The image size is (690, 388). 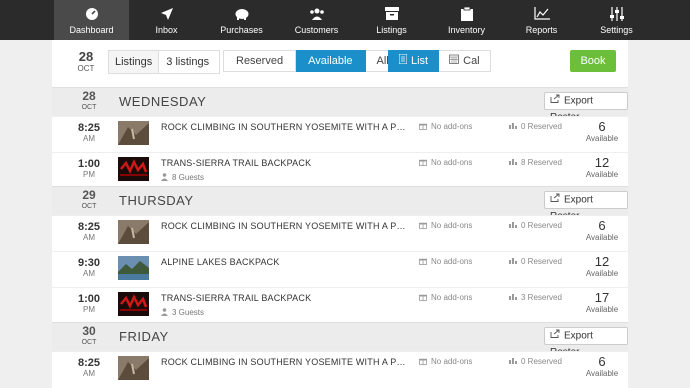 What do you see at coordinates (89, 164) in the screenshot?
I see `time-value: 1:00` at bounding box center [89, 164].